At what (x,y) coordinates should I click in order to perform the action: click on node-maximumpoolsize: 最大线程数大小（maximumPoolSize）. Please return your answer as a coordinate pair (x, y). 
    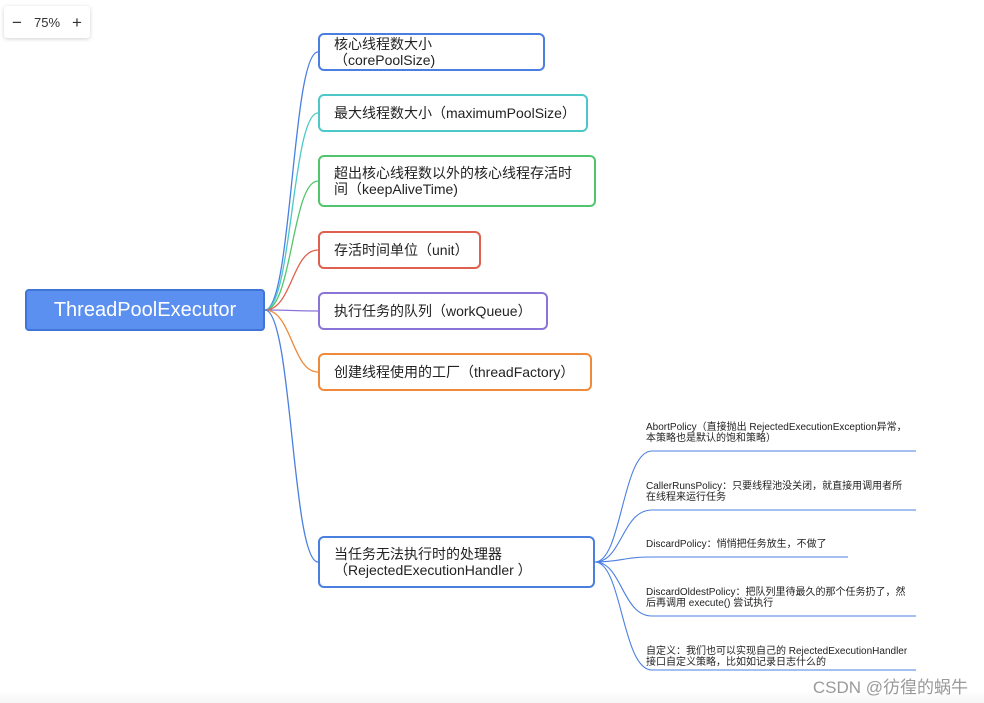
    Looking at the image, I should click on (453, 113).